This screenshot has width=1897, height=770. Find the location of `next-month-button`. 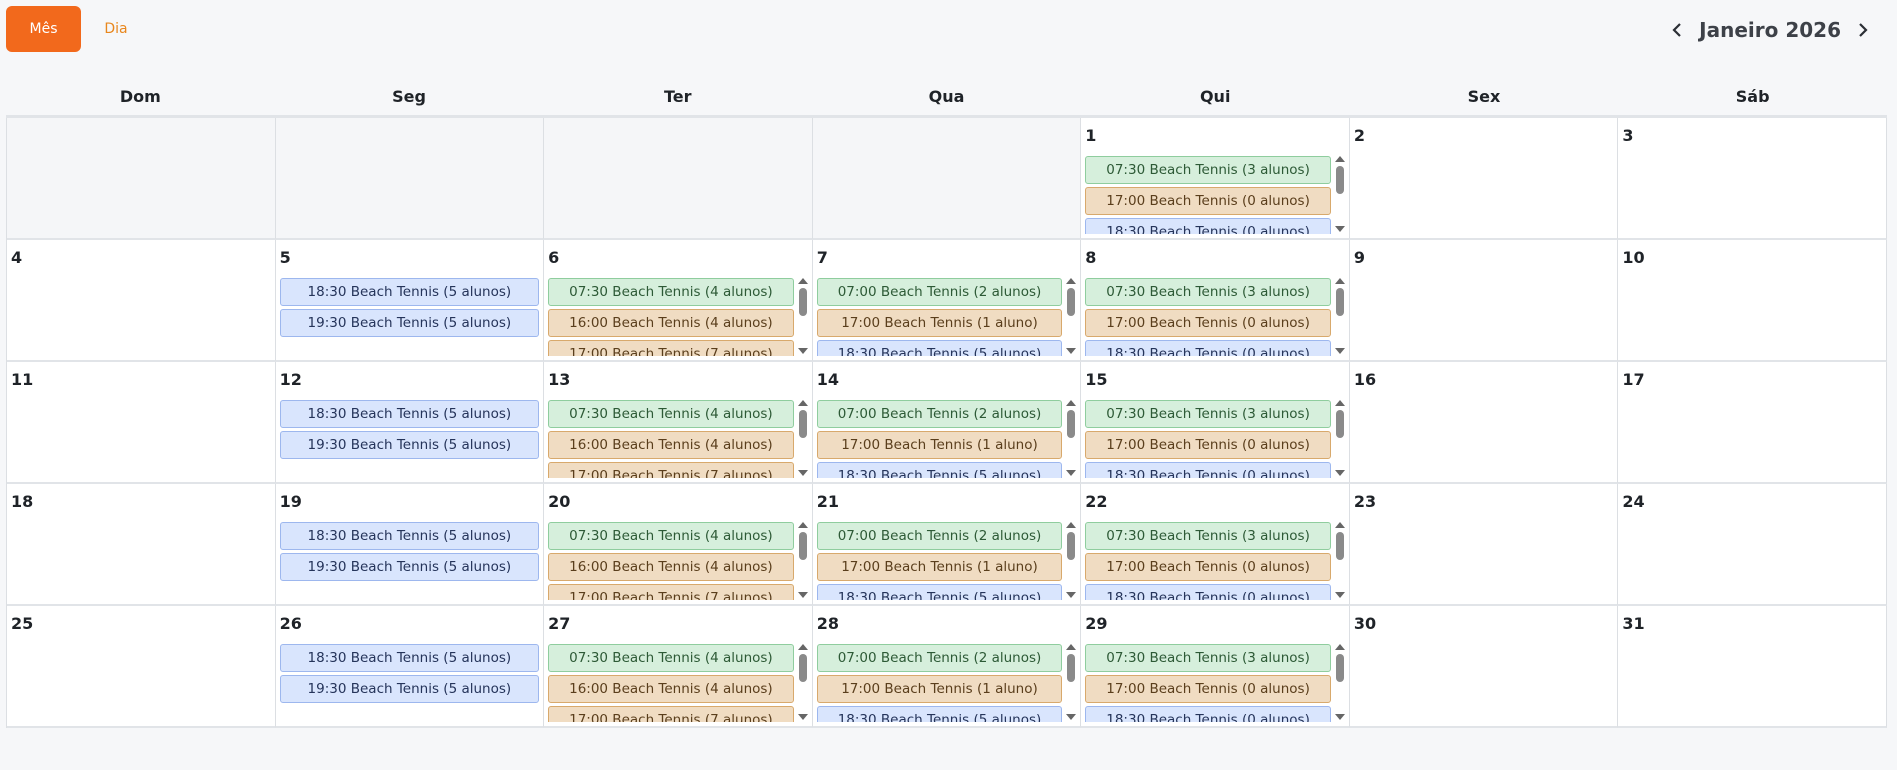

next-month-button is located at coordinates (1863, 30).